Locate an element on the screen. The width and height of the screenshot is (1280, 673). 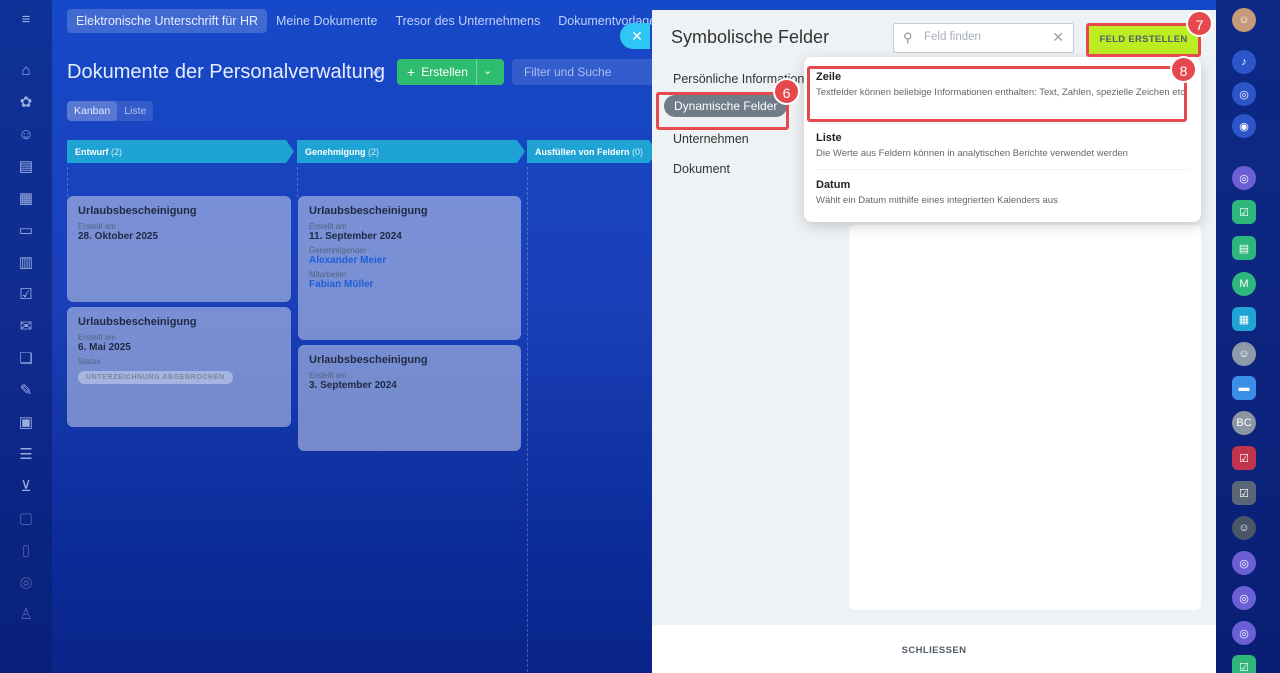
clear-search-icon: ✕ is located at coordinates (1058, 37).